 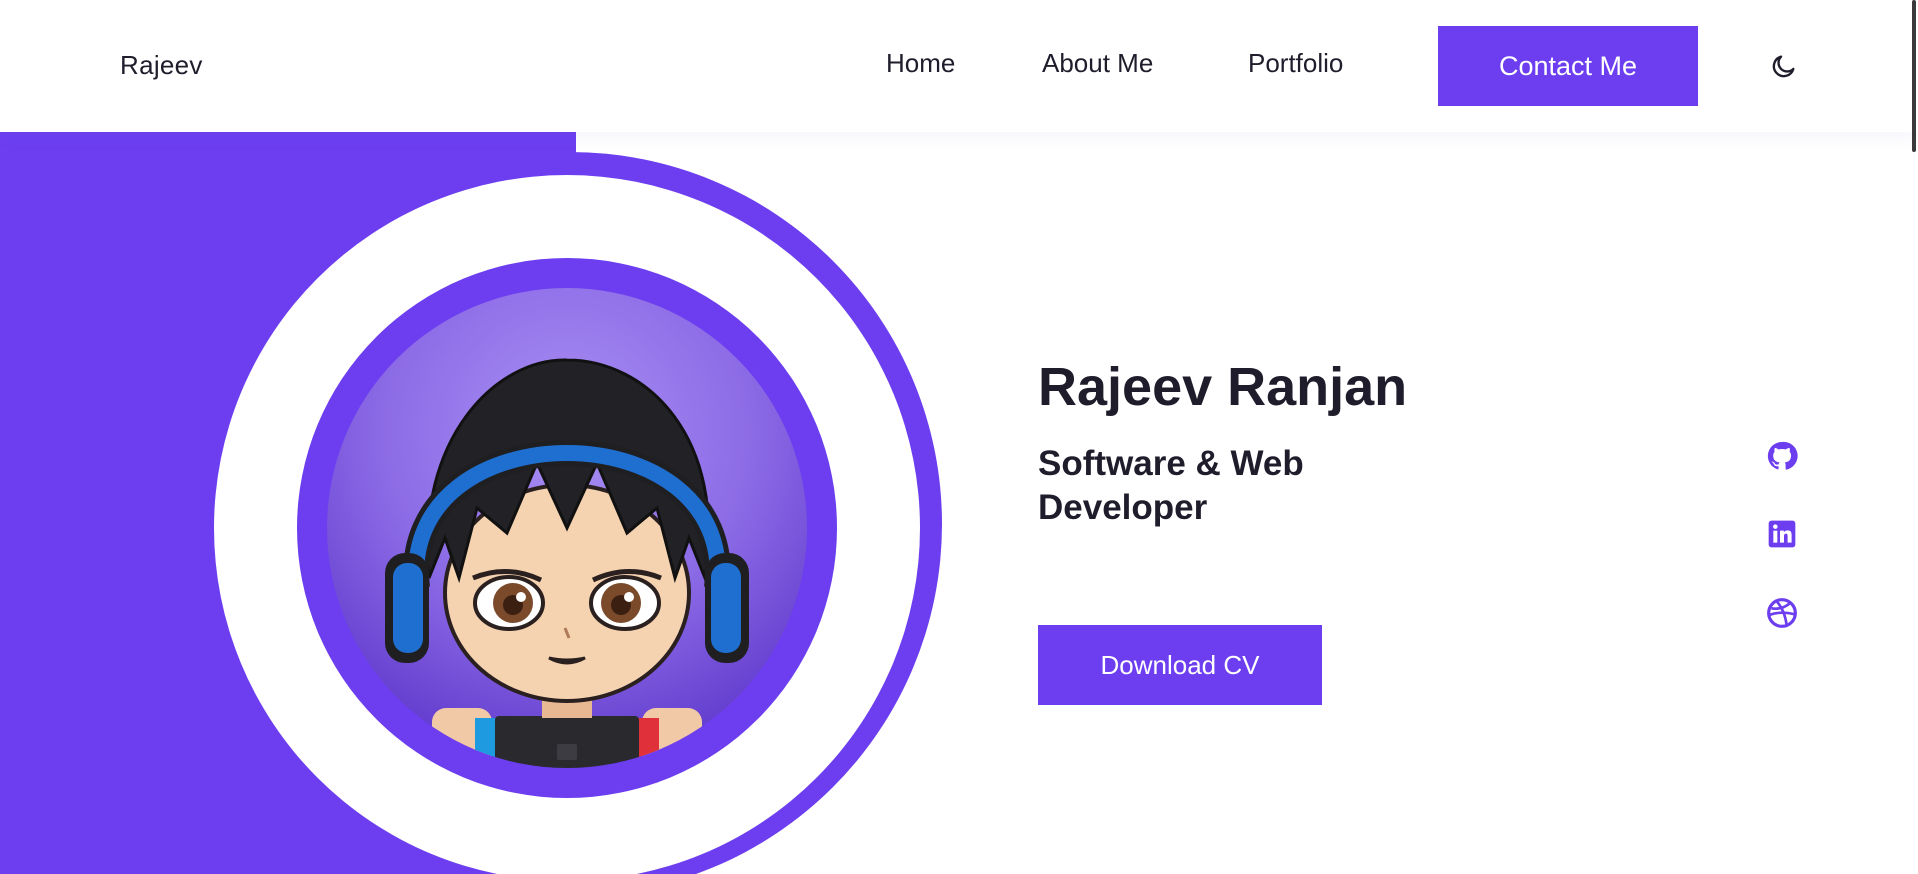 I want to click on nav-about-me: About Me, so click(x=1097, y=63).